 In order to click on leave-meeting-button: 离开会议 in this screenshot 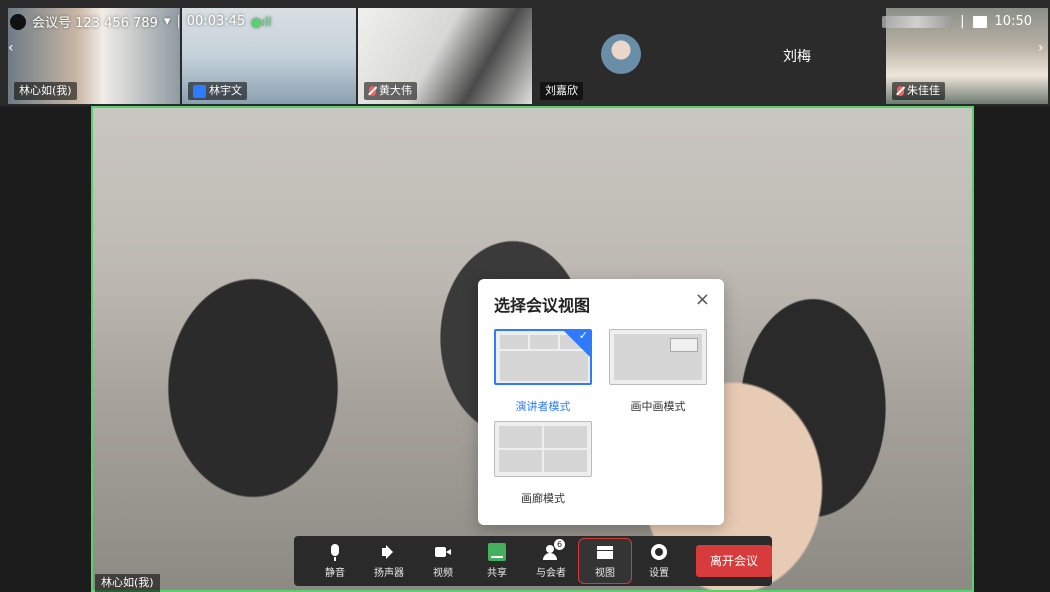, I will do `click(734, 561)`.